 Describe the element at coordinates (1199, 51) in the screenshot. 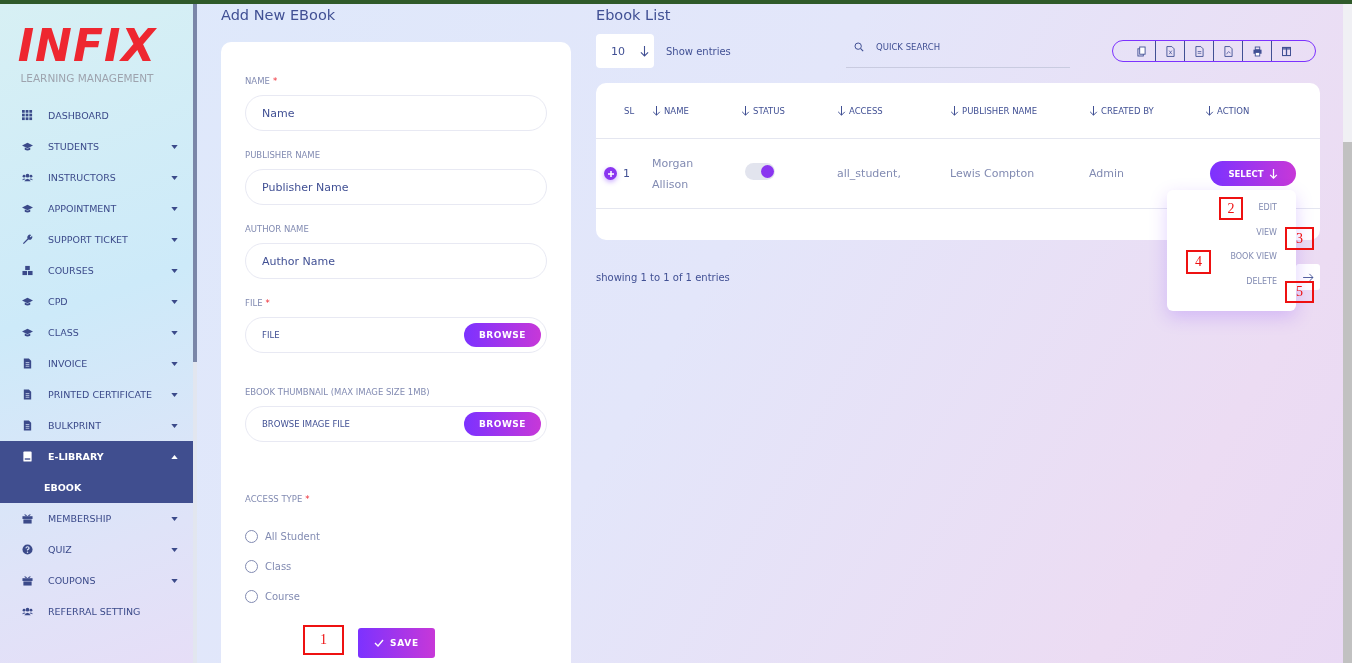

I see `file-icon` at that location.